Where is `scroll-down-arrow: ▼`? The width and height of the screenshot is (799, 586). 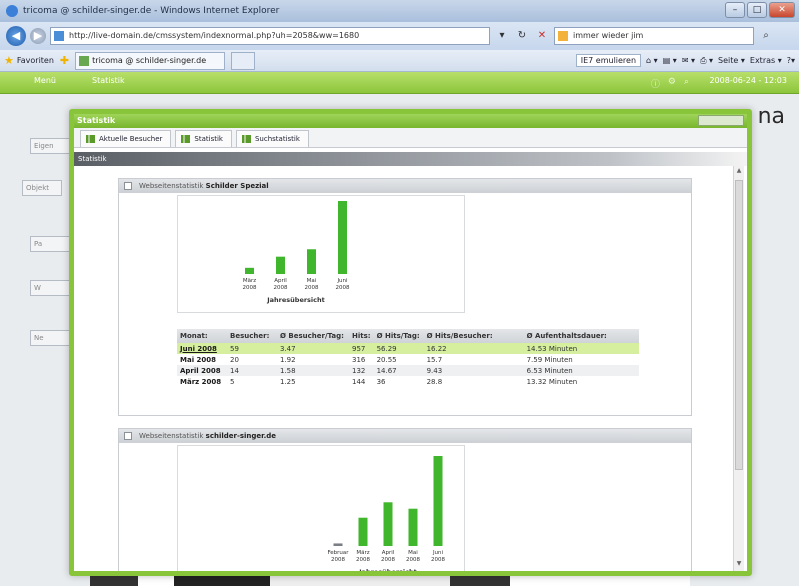
scroll-down-arrow: ▼ is located at coordinates (739, 565).